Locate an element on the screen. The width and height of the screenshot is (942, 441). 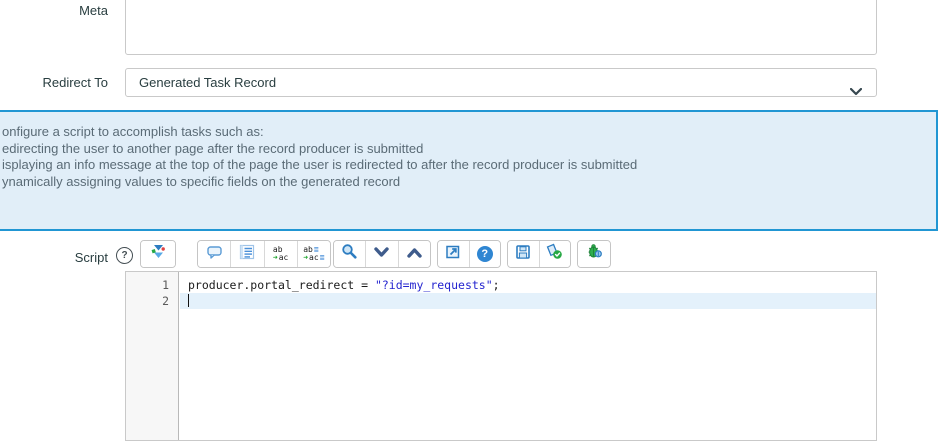
comment-button is located at coordinates (214, 254).